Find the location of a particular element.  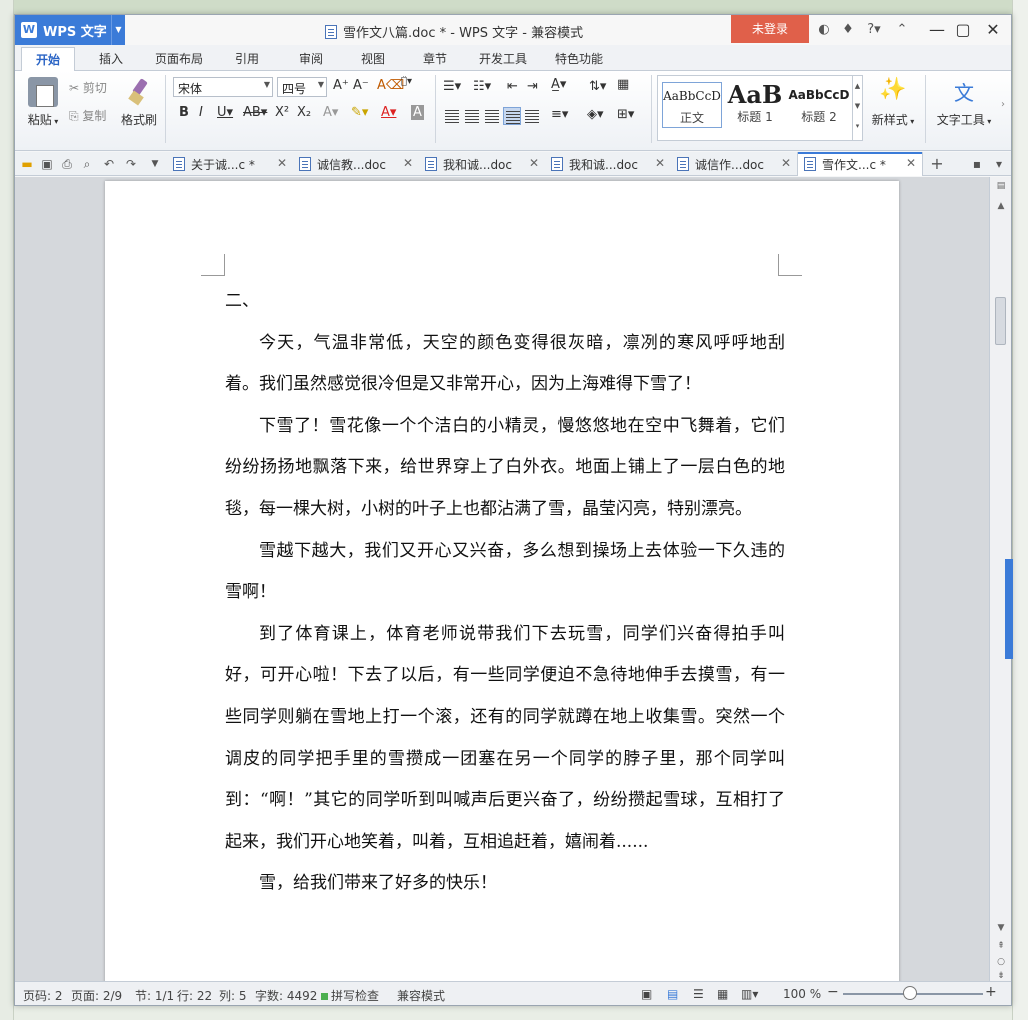

scroll-up-arrow-icon: ▲ is located at coordinates (1001, 206).